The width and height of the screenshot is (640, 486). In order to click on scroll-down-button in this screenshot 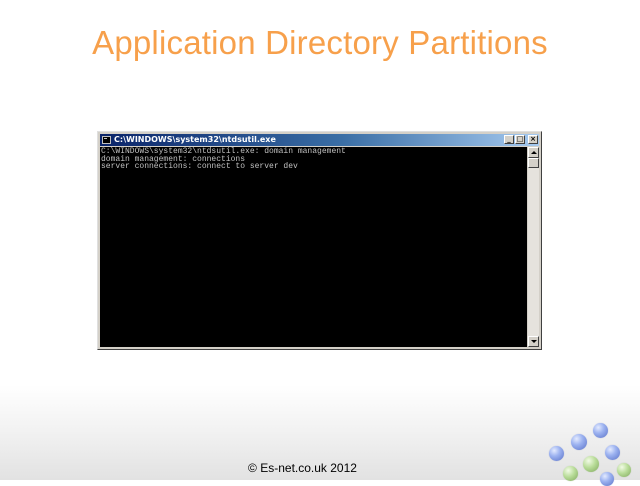, I will do `click(533, 341)`.